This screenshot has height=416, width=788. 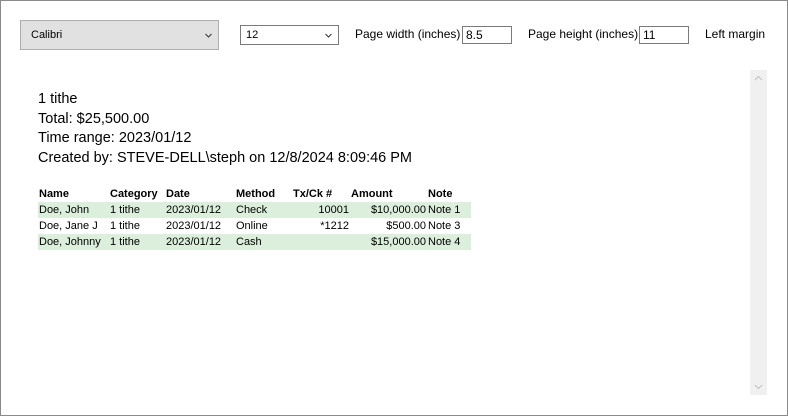 I want to click on cell-tx: 10001, so click(x=321, y=210).